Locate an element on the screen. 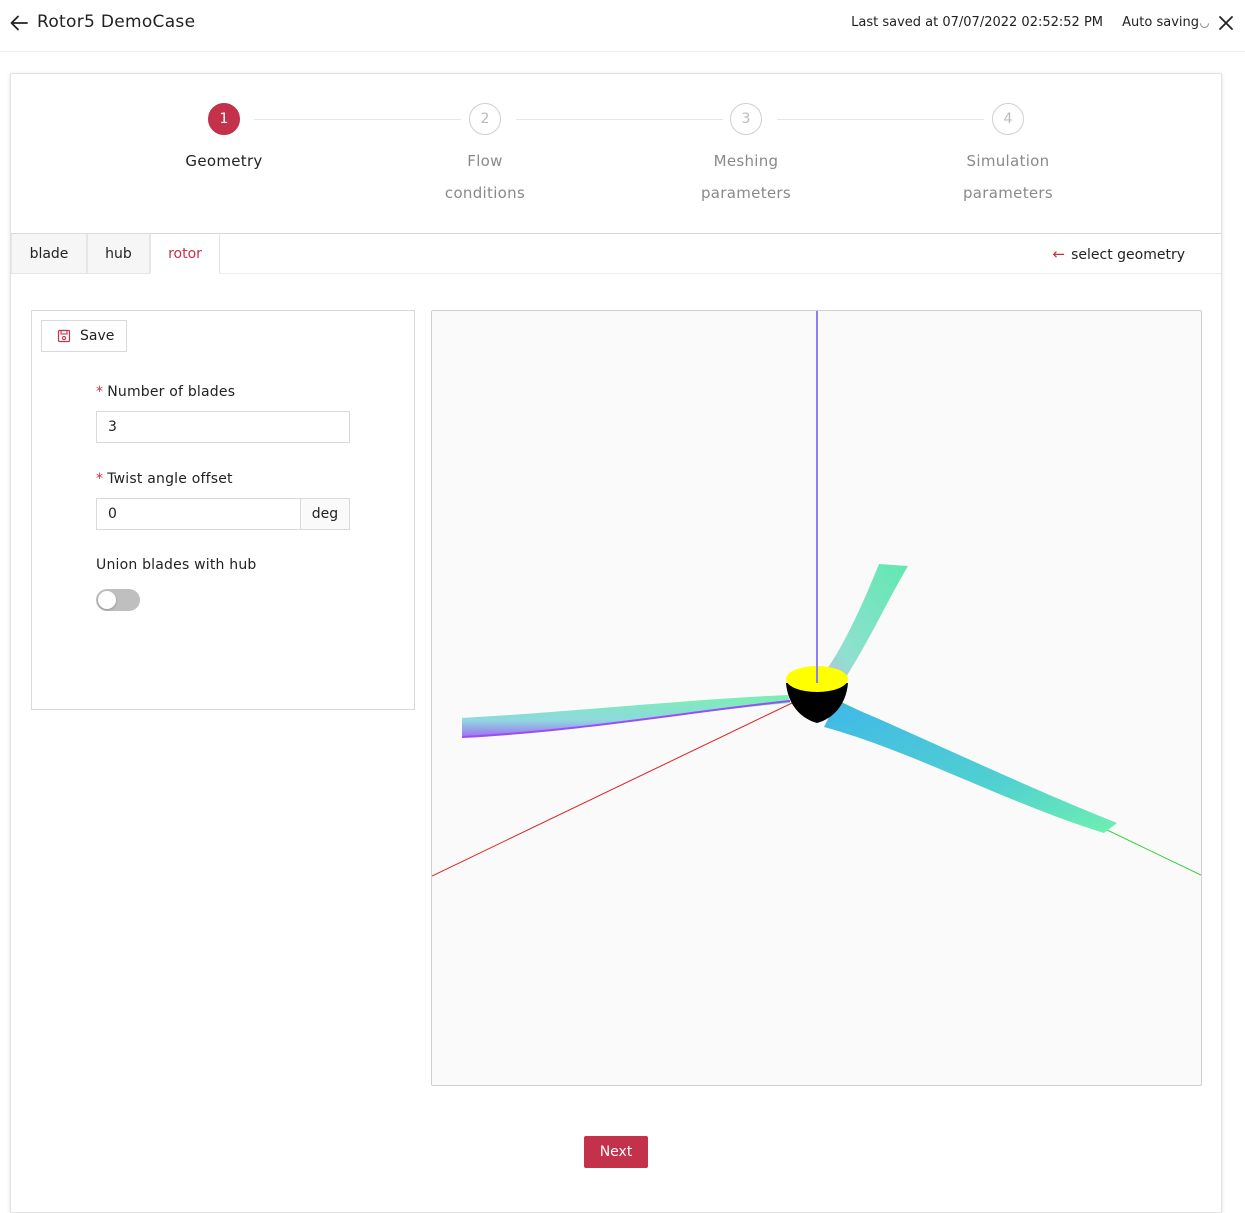 This screenshot has height=1213, width=1245. step-label-line: Geometry is located at coordinates (224, 161).